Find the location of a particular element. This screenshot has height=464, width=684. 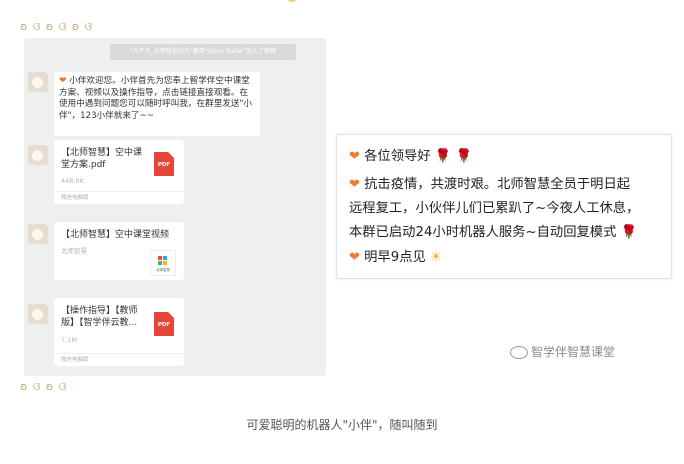

video-link-card: 【北师智慧】空中课堂视频 北师智慧 北师智慧 is located at coordinates (119, 251).